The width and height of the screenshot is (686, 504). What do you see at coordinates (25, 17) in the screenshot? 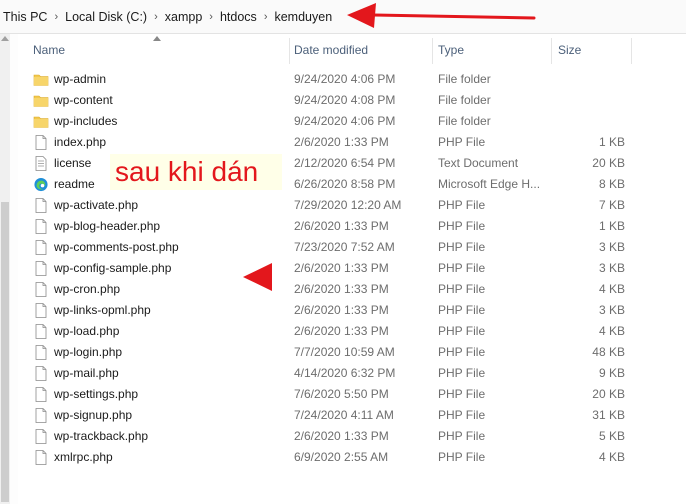
I see `breadcrumb-item-this-pc: This PC` at bounding box center [25, 17].